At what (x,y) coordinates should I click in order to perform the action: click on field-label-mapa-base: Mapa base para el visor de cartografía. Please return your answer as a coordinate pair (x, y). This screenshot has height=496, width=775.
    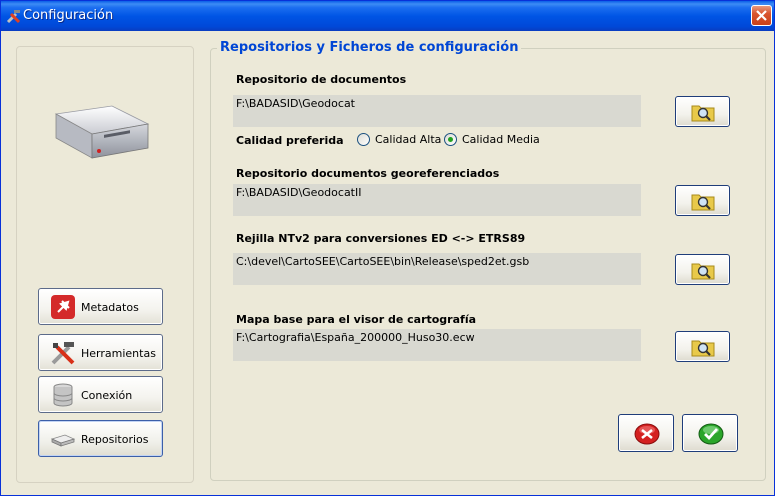
    Looking at the image, I should click on (356, 319).